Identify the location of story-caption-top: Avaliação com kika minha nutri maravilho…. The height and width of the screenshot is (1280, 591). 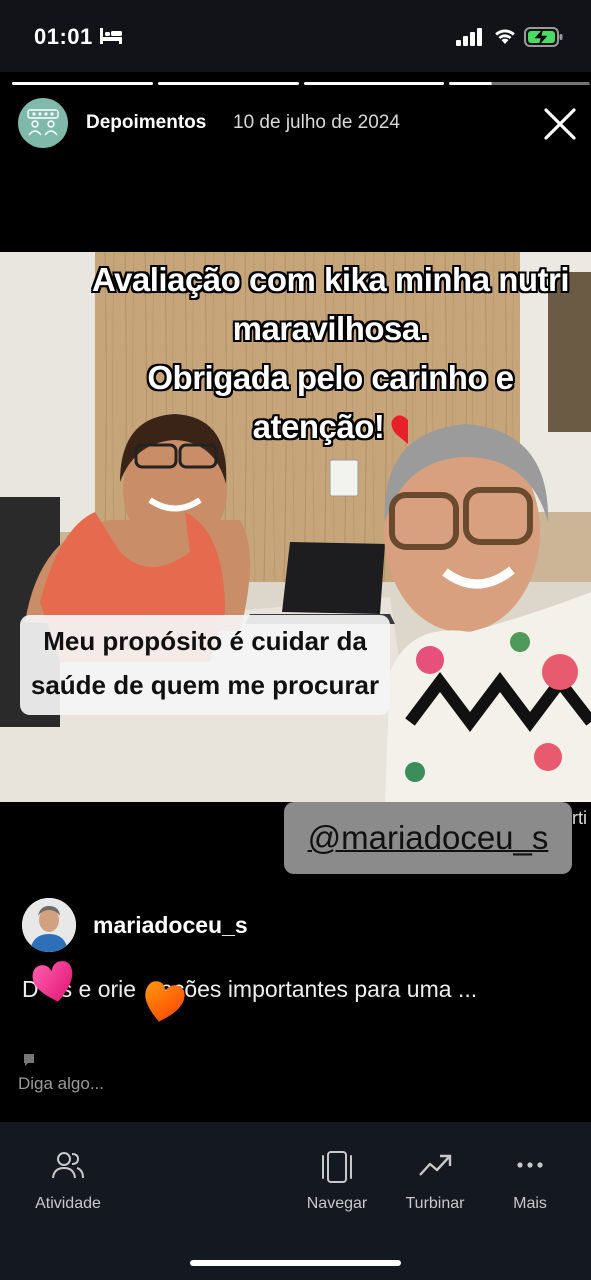
(330, 353).